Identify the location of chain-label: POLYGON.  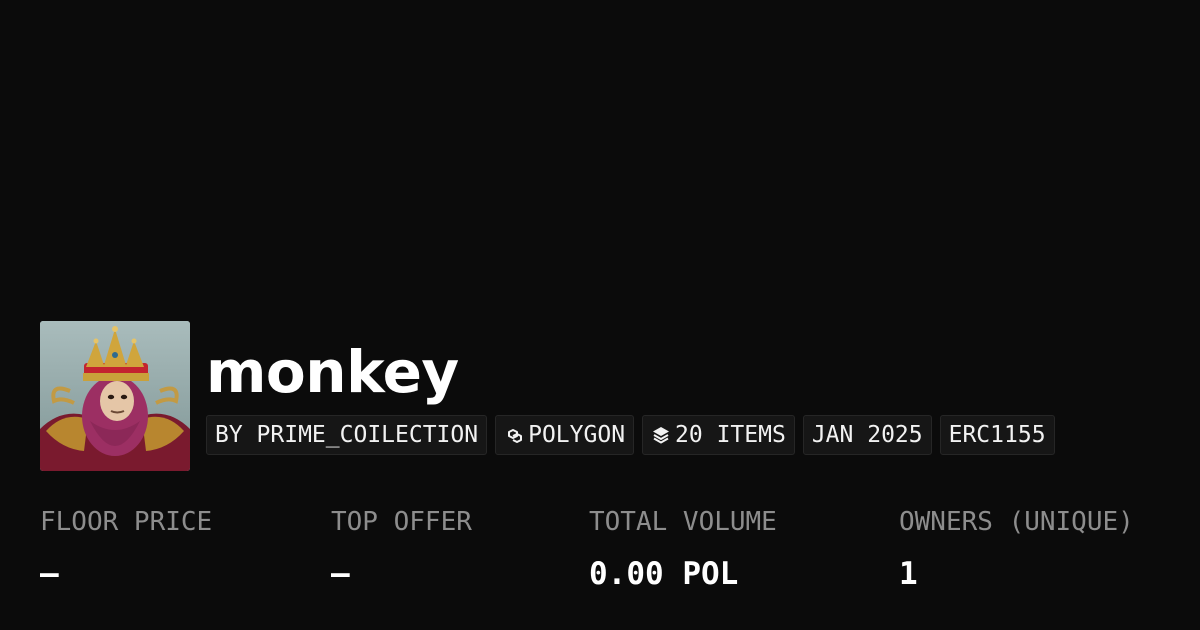
(577, 435).